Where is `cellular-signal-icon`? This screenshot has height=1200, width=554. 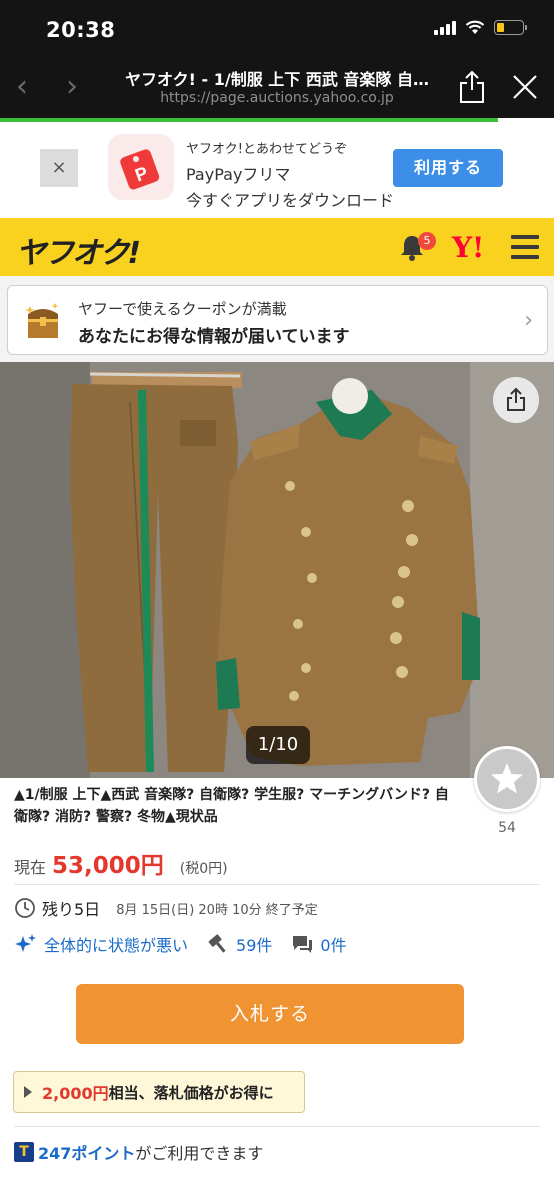 cellular-signal-icon is located at coordinates (445, 27).